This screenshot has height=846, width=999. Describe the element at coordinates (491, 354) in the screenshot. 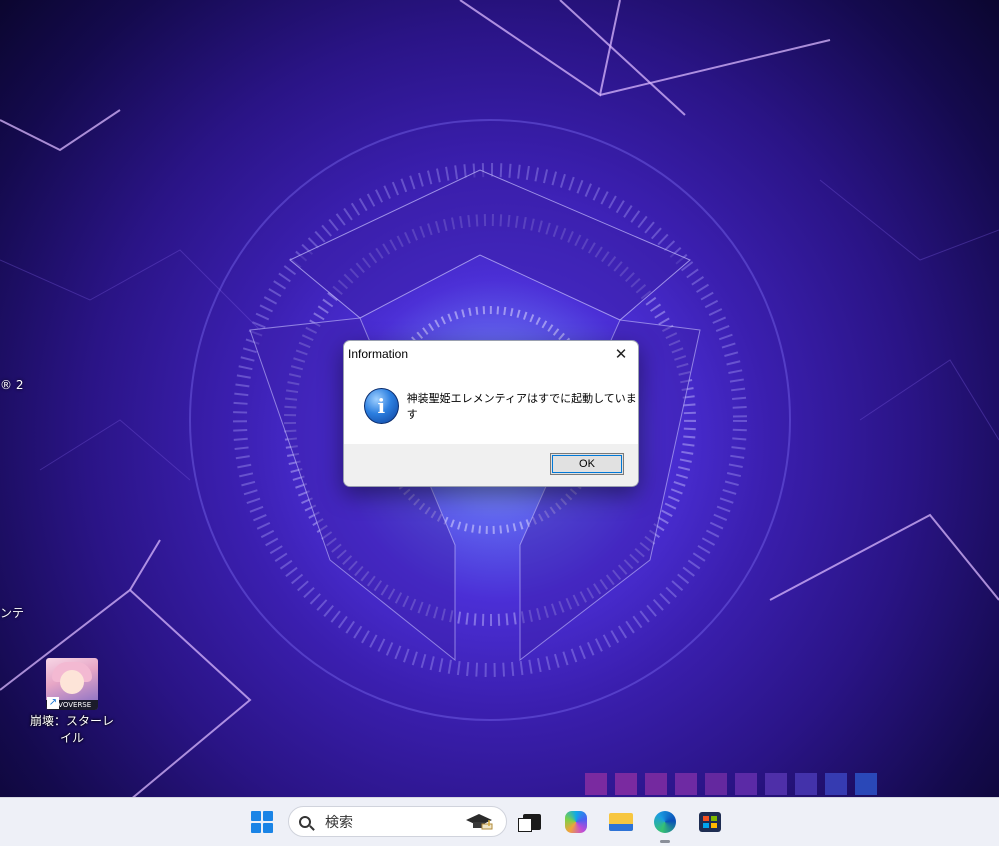

I see `dialog-titlebar: Information ✕` at that location.